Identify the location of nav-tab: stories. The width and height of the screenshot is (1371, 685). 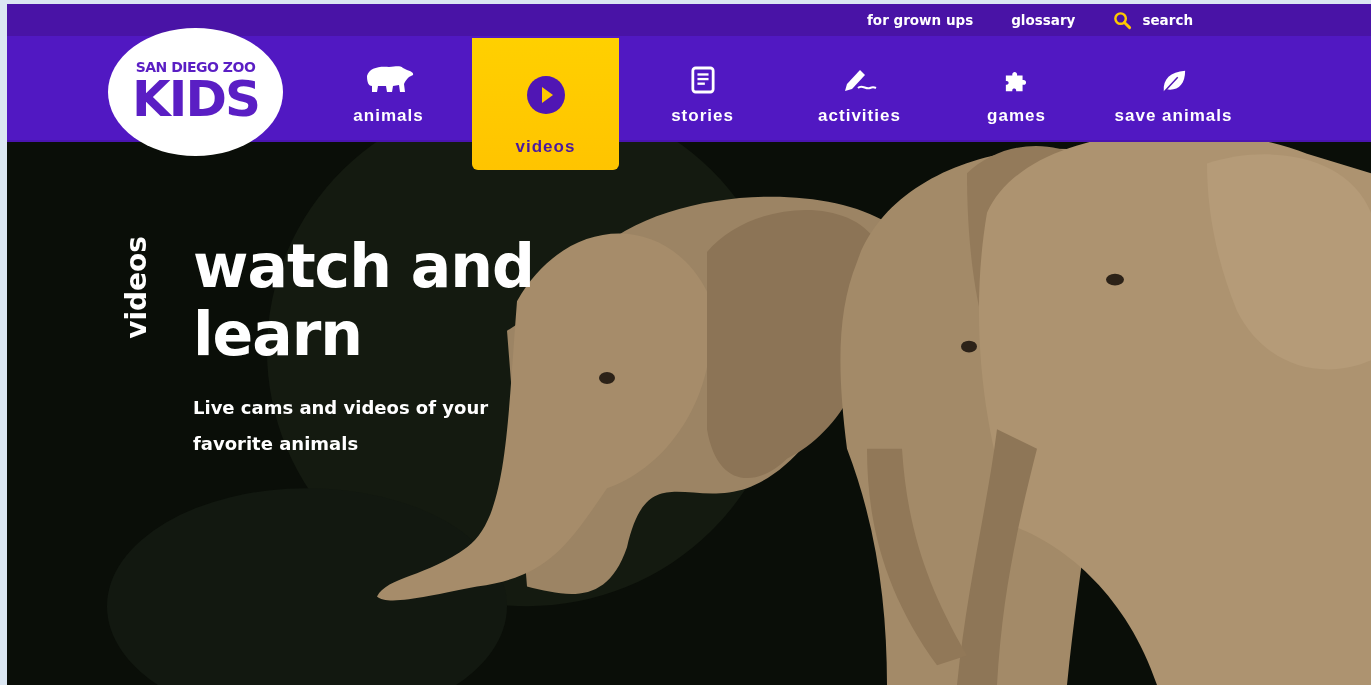
(702, 88).